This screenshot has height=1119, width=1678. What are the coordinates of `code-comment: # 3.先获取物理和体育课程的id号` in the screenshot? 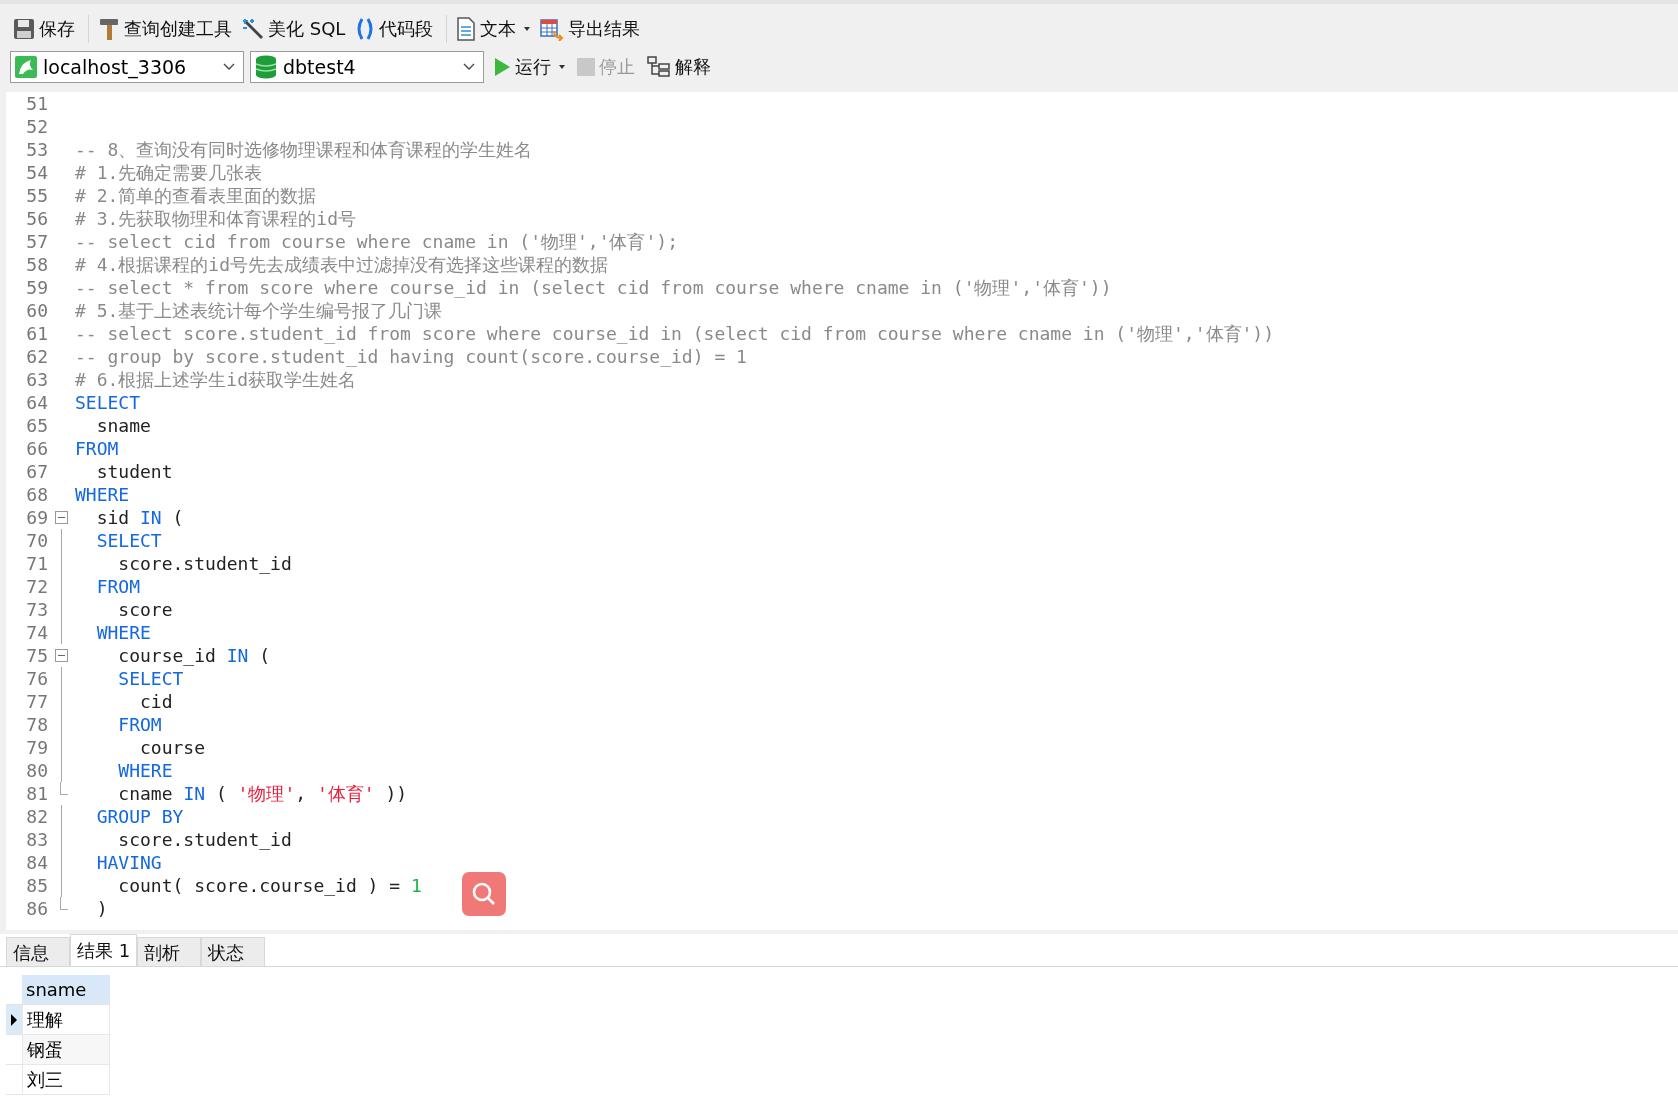 It's located at (216, 218).